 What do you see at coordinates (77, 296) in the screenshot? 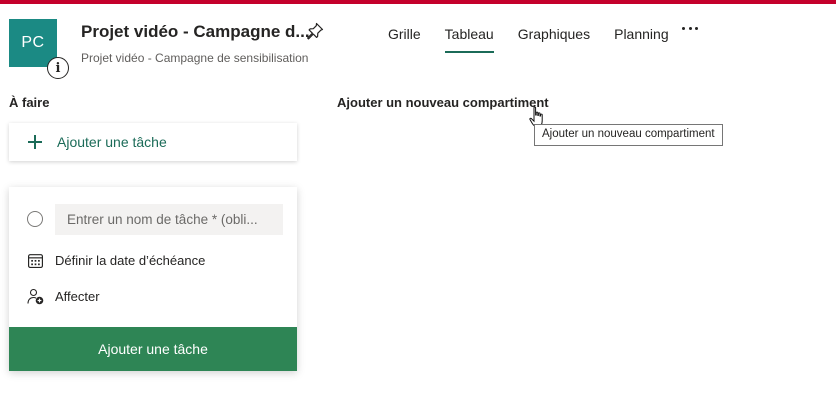
I see `assign-label: Affecter` at bounding box center [77, 296].